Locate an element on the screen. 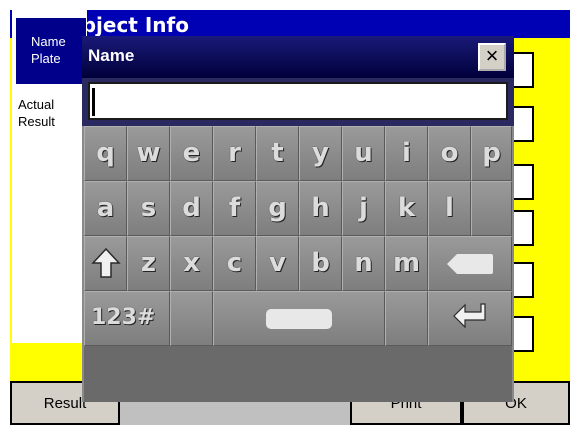 This screenshot has width=578, height=425. shift-up-arrow-icon is located at coordinates (105, 262).